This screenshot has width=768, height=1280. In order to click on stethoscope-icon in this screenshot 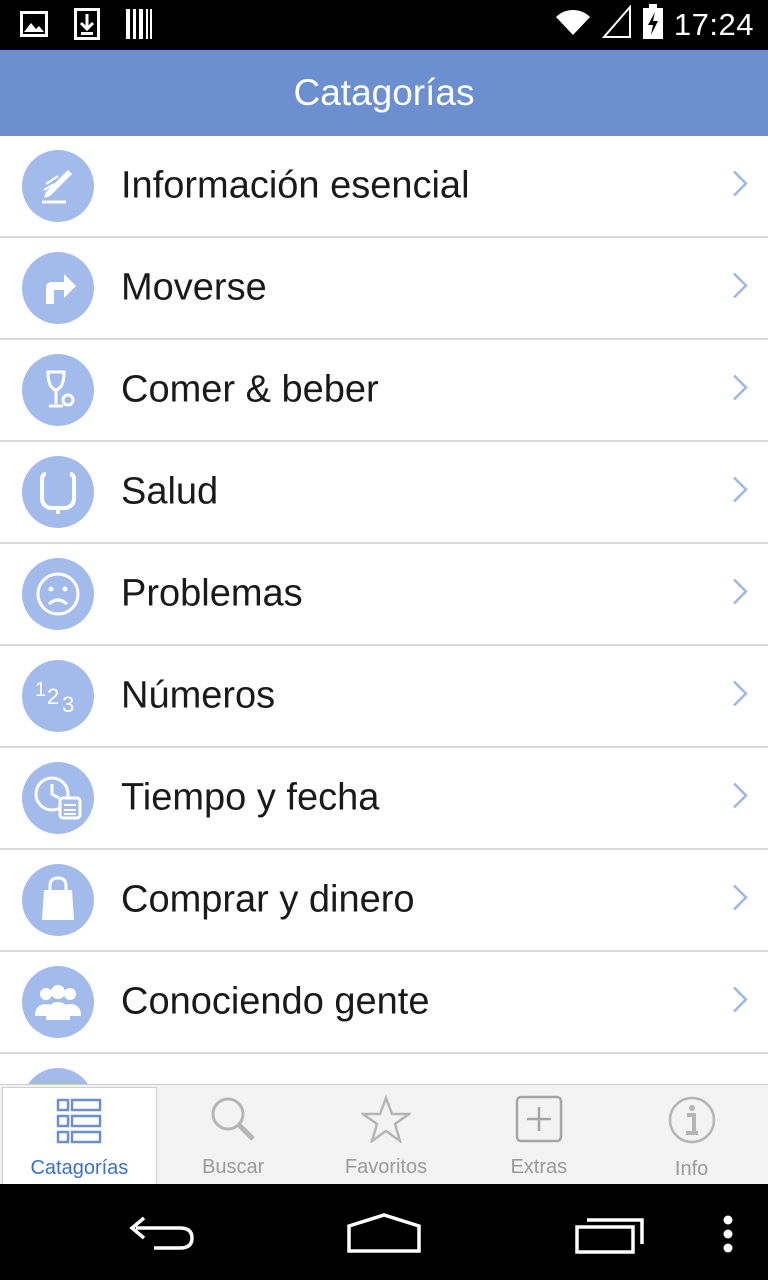, I will do `click(58, 492)`.